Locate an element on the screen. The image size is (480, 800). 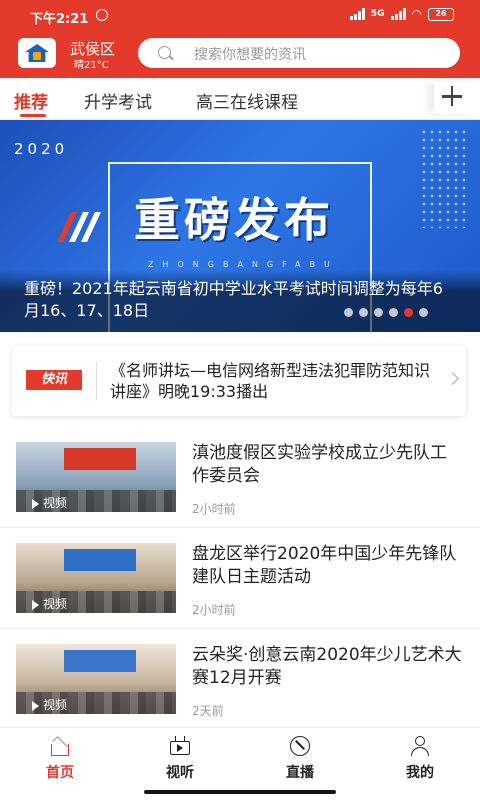
channel-tabs: 推荐 升学考试 高三在线课程 is located at coordinates (240, 99).